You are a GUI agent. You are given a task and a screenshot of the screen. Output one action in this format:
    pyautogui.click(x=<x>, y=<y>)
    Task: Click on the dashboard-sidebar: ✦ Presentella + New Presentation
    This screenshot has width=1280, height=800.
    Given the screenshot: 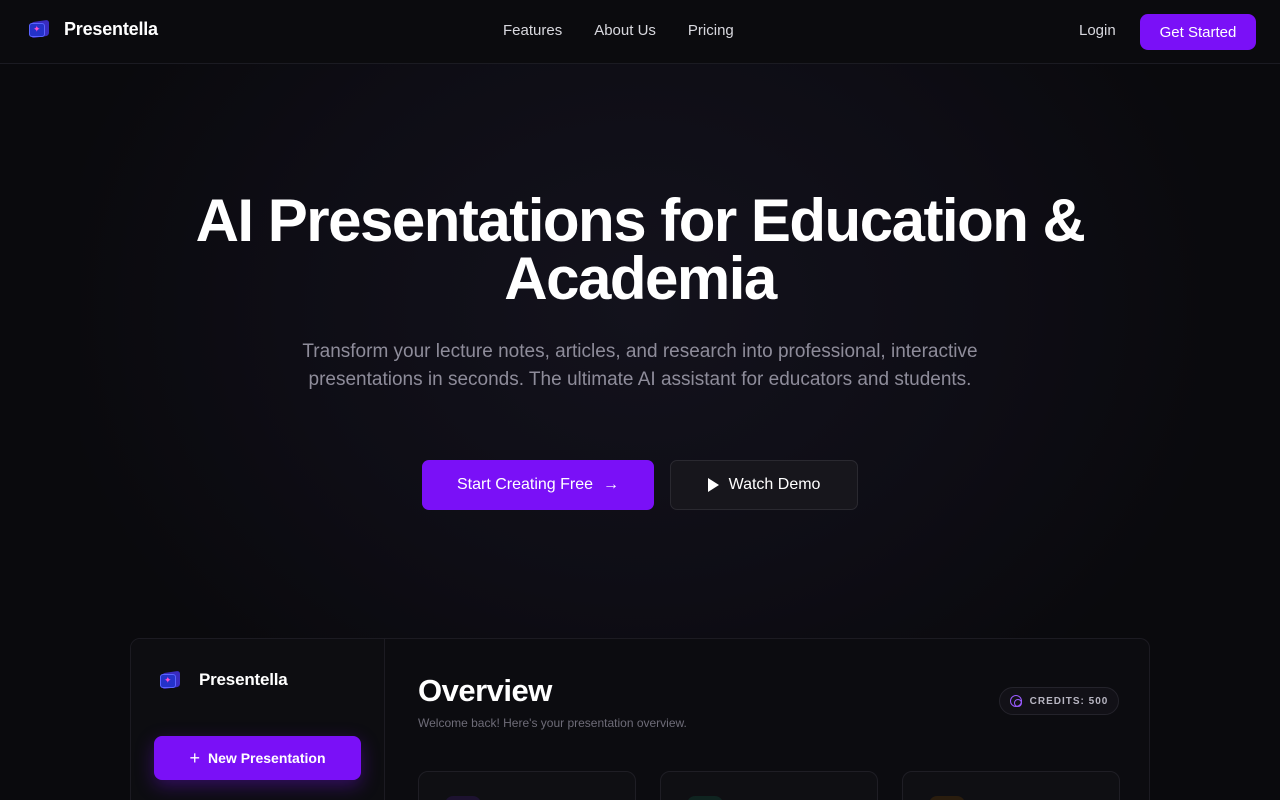 What is the action you would take?
    pyautogui.click(x=258, y=719)
    